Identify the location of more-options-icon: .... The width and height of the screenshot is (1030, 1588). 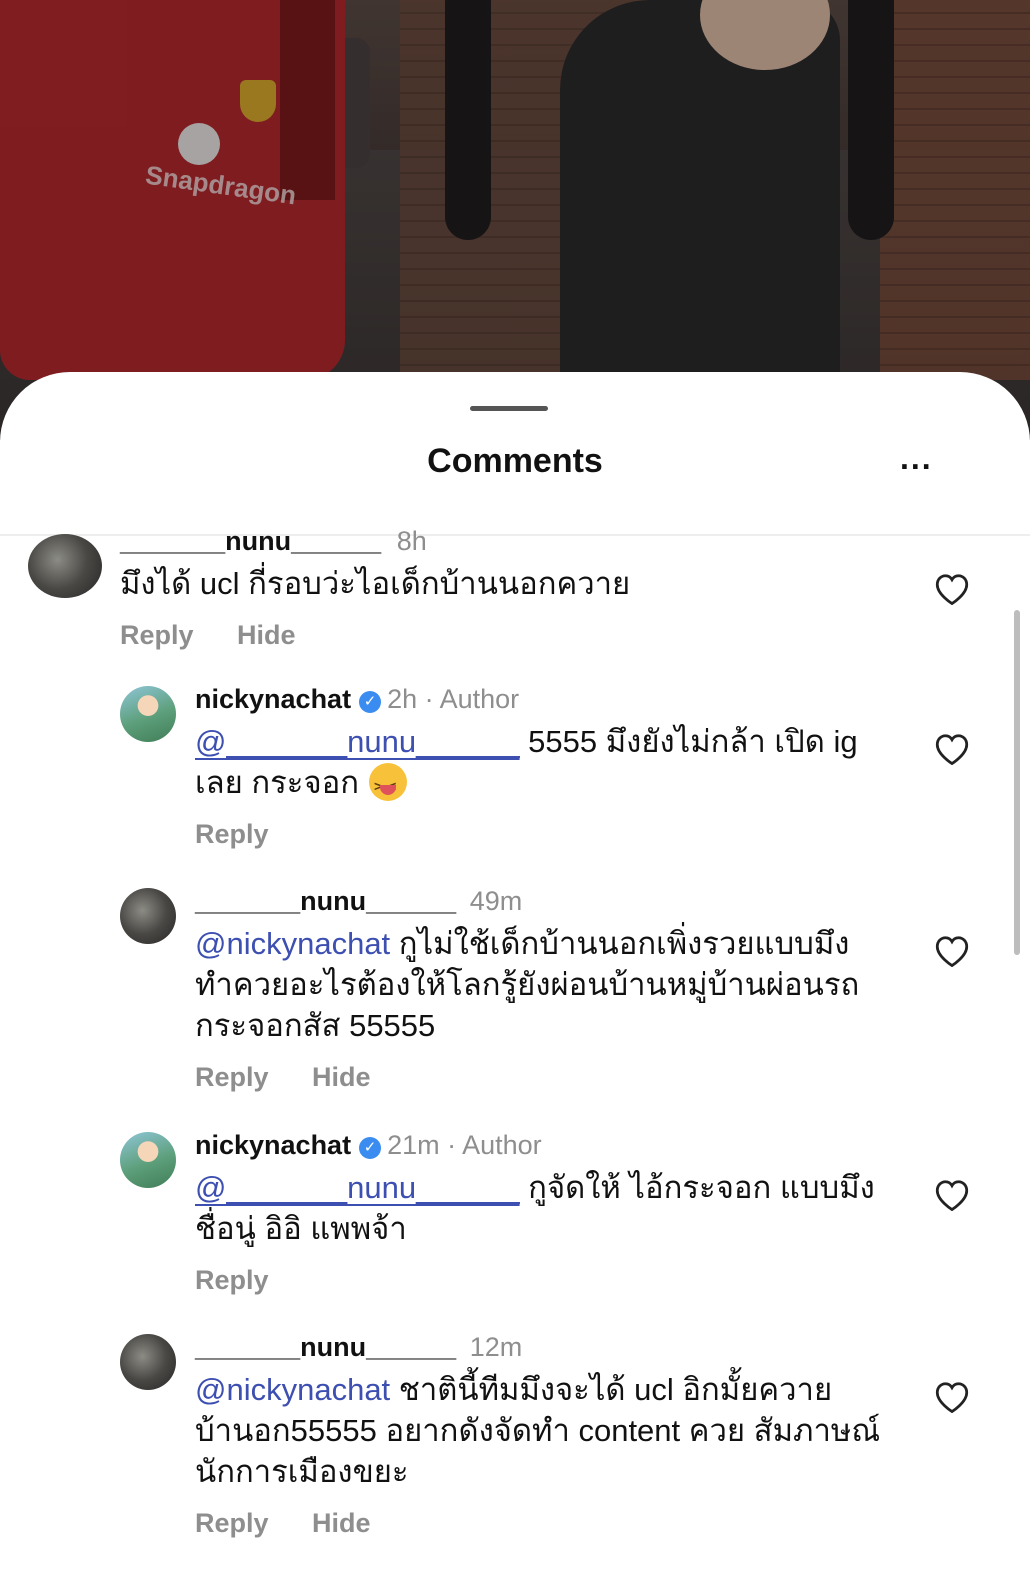
(916, 458).